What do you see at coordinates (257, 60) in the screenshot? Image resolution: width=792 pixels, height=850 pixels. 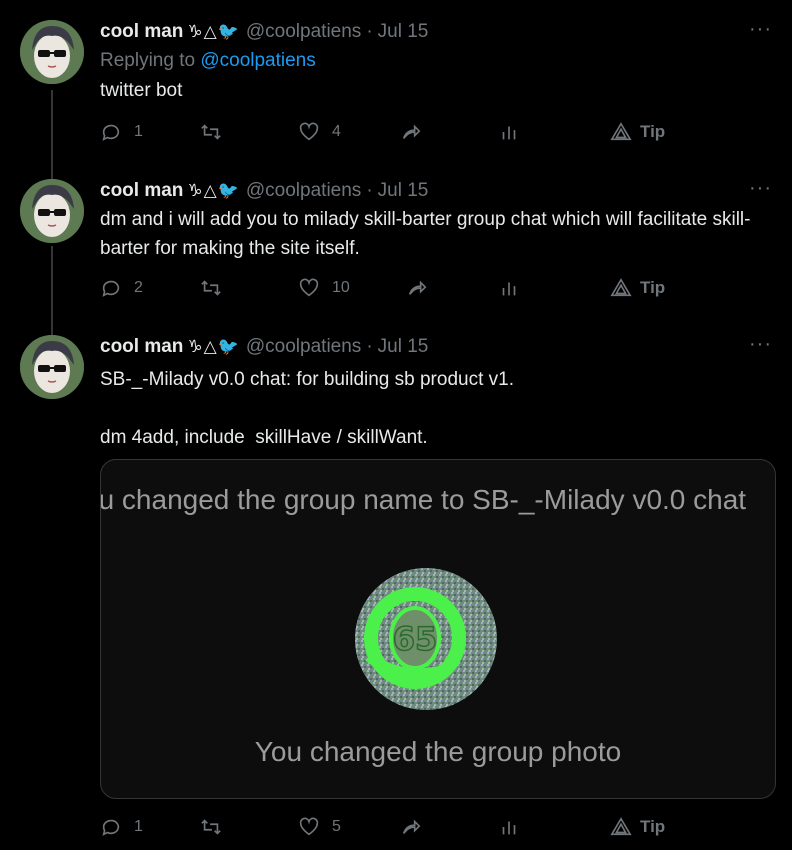 I see `replying-to-handle: @coolpatiens` at bounding box center [257, 60].